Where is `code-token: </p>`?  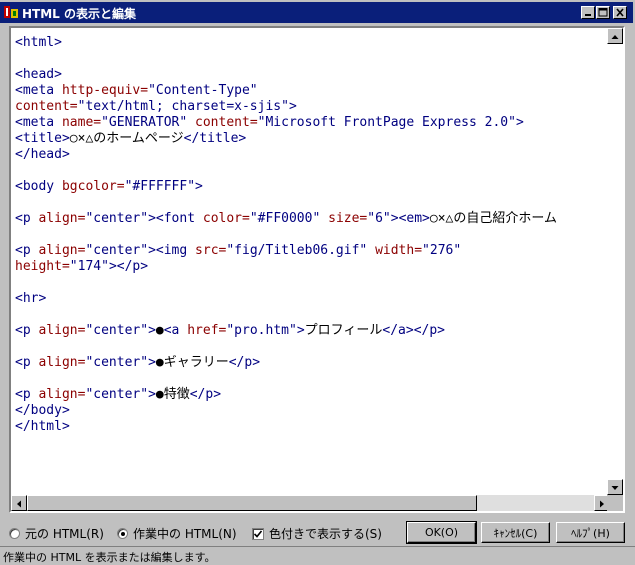
code-token: </p> is located at coordinates (244, 362).